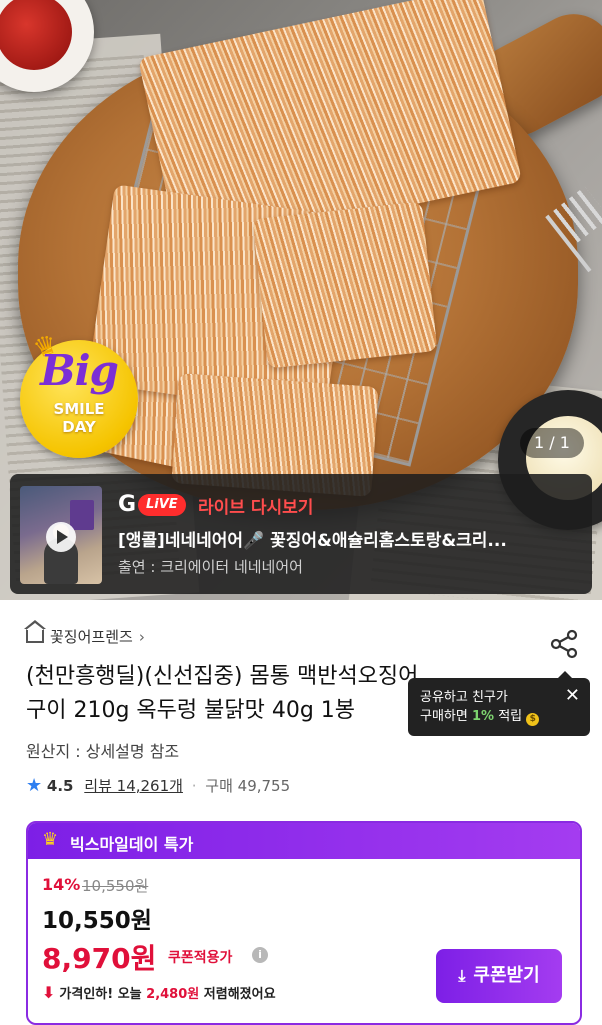  Describe the element at coordinates (237, 994) in the screenshot. I see `price-drop-suffix: 저렴해졌어요` at that location.